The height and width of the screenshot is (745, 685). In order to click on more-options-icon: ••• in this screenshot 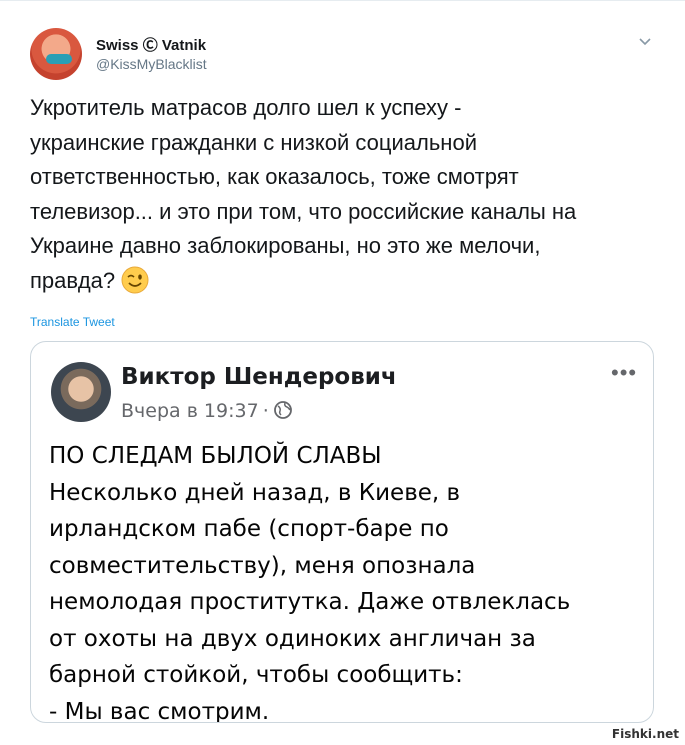, I will do `click(624, 373)`.